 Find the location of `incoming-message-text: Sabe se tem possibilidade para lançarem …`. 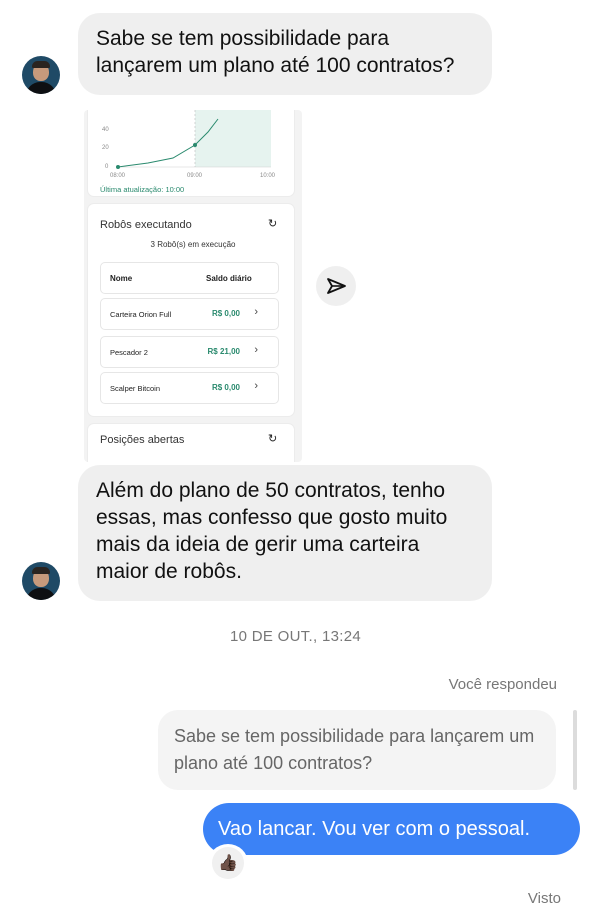

incoming-message-text: Sabe se tem possibilidade para lançarem … is located at coordinates (275, 52).